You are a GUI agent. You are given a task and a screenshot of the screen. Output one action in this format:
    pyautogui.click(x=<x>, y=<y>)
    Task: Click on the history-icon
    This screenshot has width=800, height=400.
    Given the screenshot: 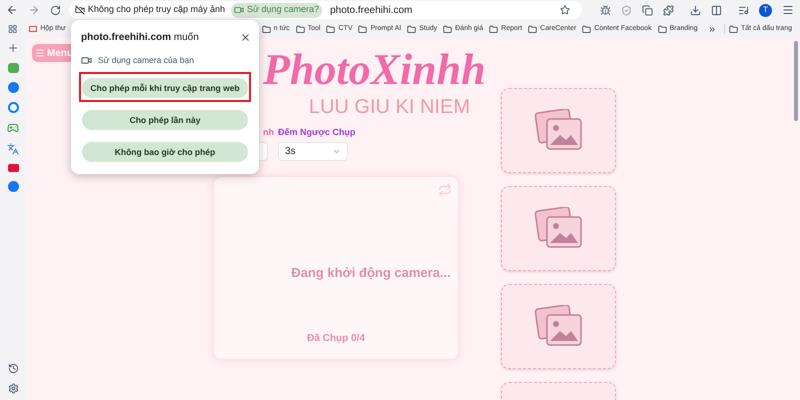 What is the action you would take?
    pyautogui.click(x=13, y=368)
    